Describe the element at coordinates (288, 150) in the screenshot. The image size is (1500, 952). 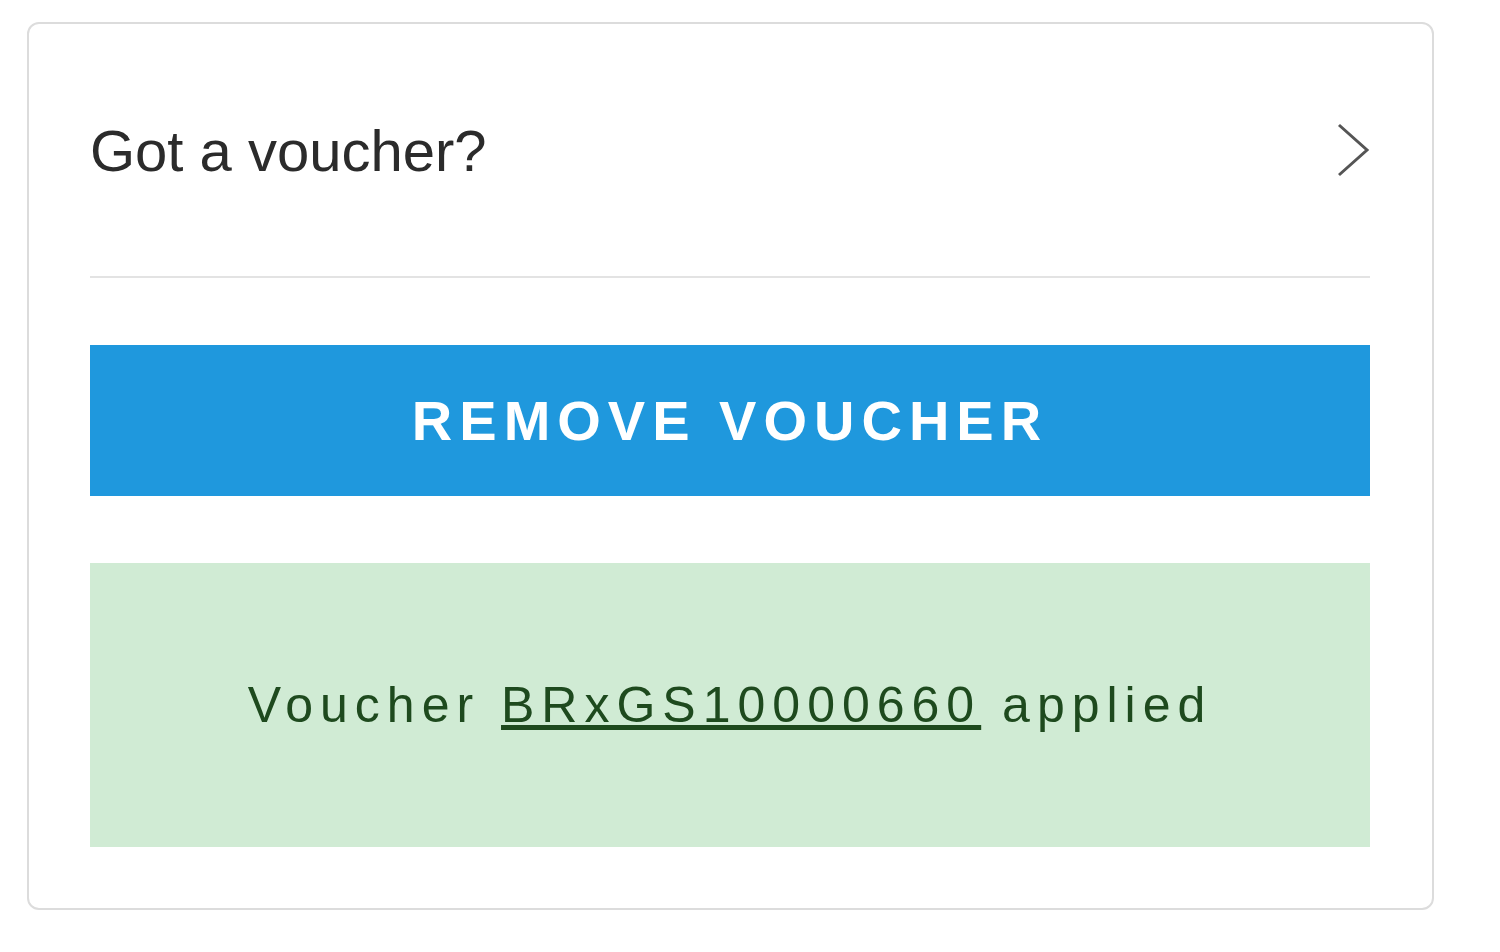
I see `card-title: Got a voucher?` at that location.